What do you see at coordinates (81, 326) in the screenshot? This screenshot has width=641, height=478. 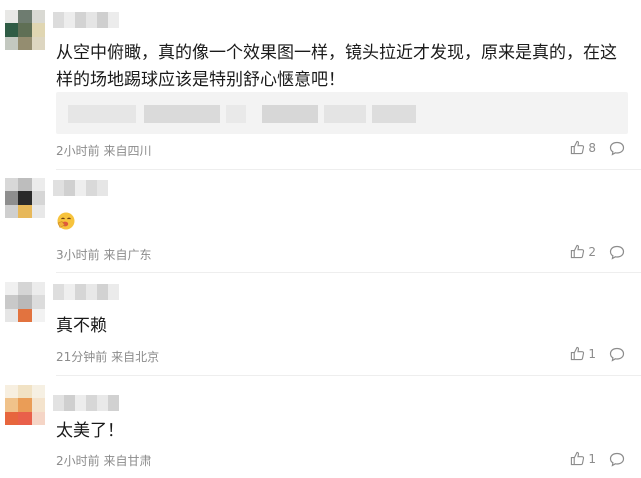 I see `comment-text: 真不赖` at bounding box center [81, 326].